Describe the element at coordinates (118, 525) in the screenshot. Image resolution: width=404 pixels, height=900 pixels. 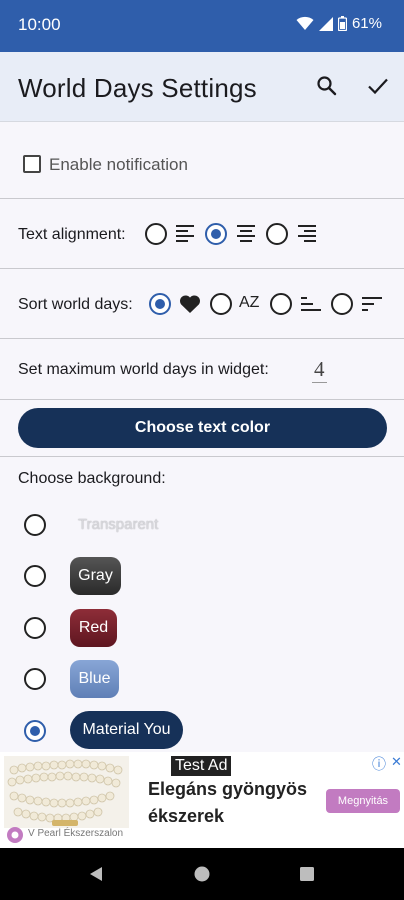
I see `background-transparent-option: Transparent` at that location.